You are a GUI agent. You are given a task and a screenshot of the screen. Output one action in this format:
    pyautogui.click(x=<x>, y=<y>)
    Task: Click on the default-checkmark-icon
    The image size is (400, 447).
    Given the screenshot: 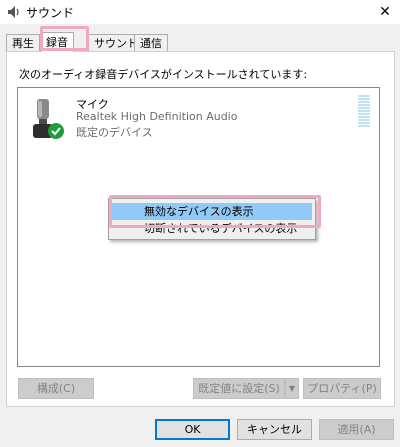 What is the action you would take?
    pyautogui.click(x=56, y=131)
    